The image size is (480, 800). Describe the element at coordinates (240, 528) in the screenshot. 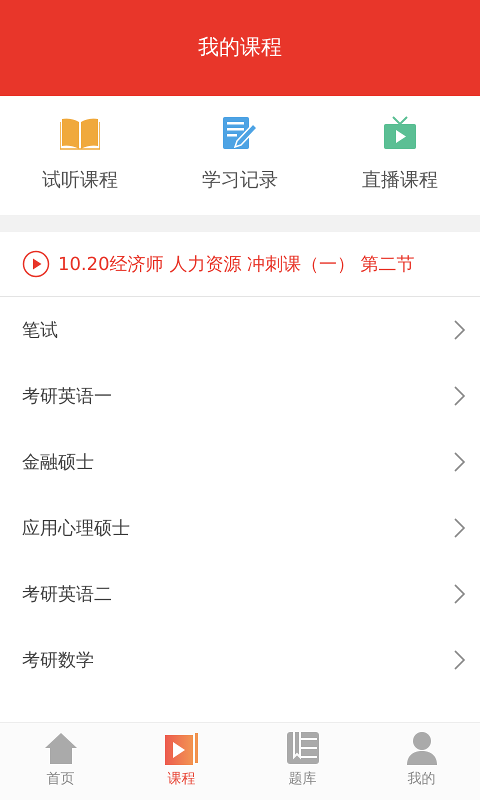

I see `category-row: 应用心理硕士` at that location.